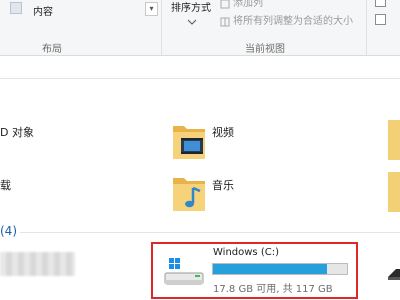 This screenshot has height=300, width=400. I want to click on drive-icon, so click(393, 273).